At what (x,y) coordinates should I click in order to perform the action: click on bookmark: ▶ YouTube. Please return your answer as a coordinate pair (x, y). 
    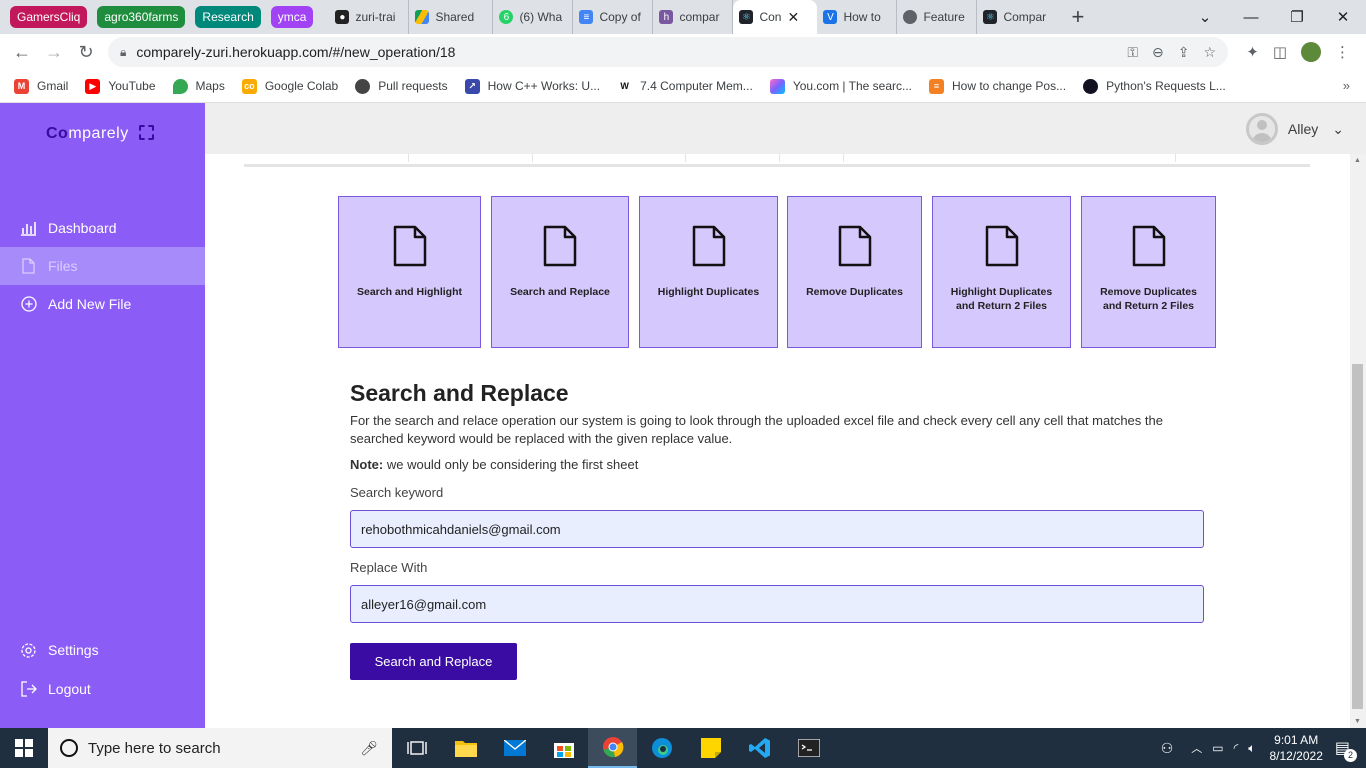
    Looking at the image, I should click on (120, 86).